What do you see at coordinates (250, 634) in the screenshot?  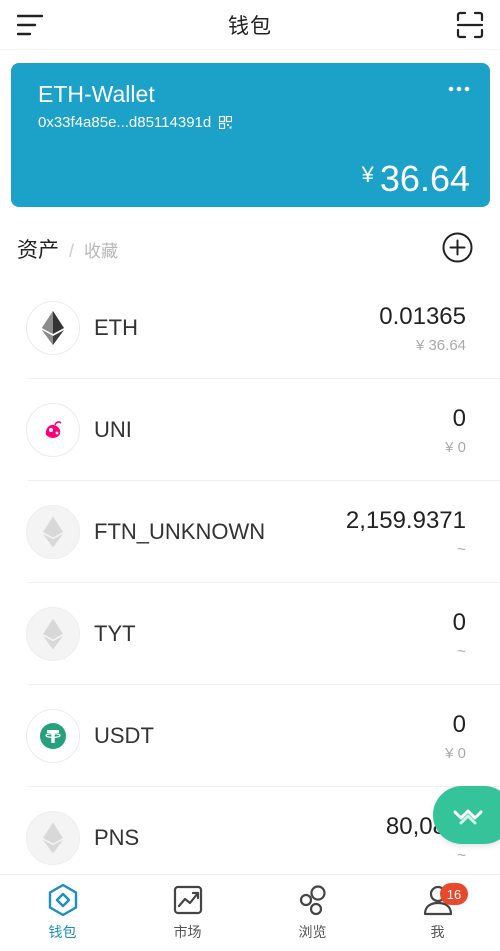 I see `asset-row-tyt: TYT 0 ~` at bounding box center [250, 634].